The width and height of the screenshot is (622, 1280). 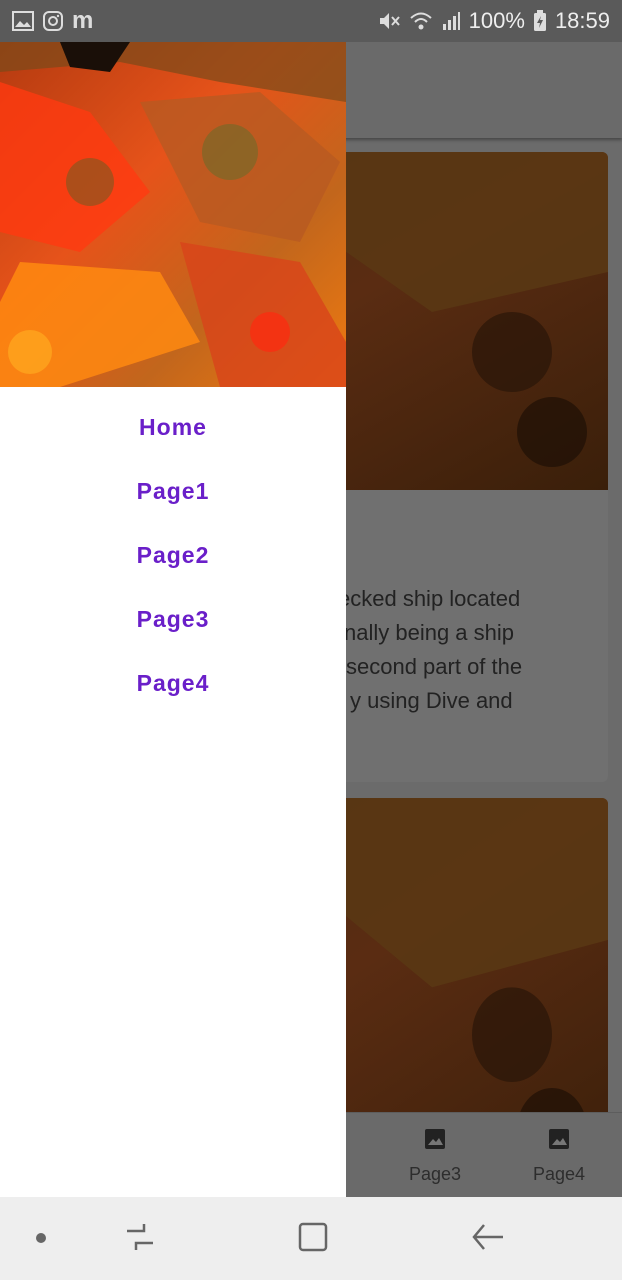 What do you see at coordinates (173, 506) in the screenshot?
I see `menu-item-page1: Page1` at bounding box center [173, 506].